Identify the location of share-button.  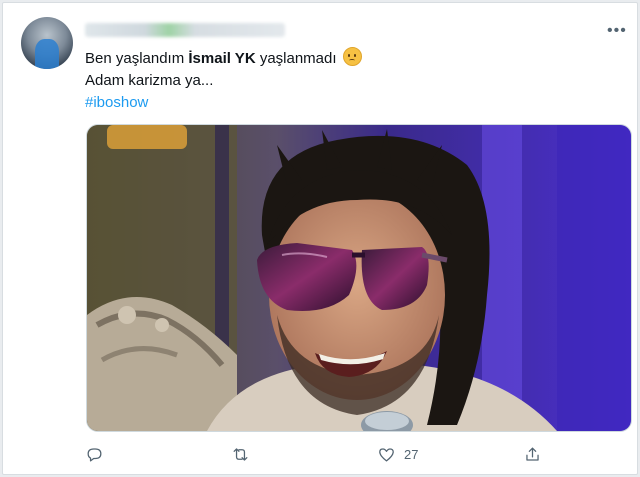
(532, 454).